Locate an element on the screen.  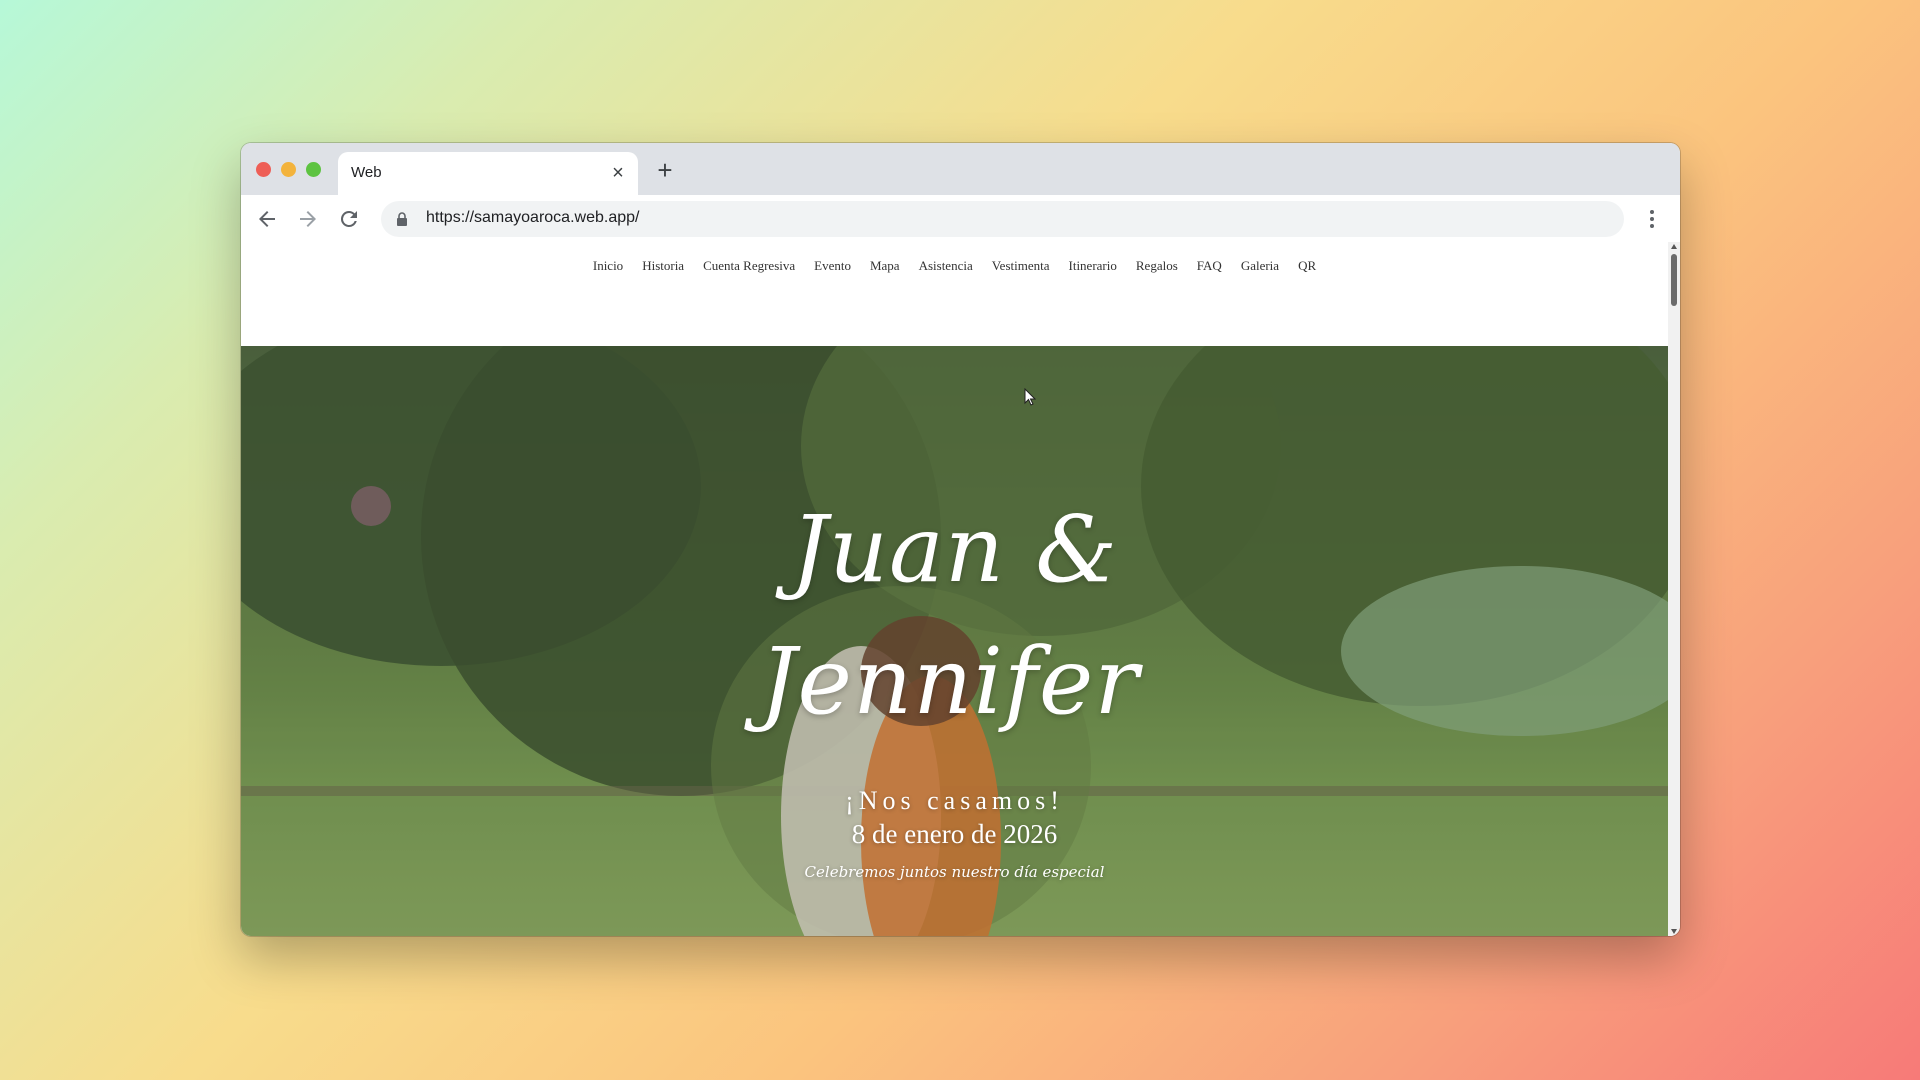
nav-link-inicio: Inicio is located at coordinates (608, 266).